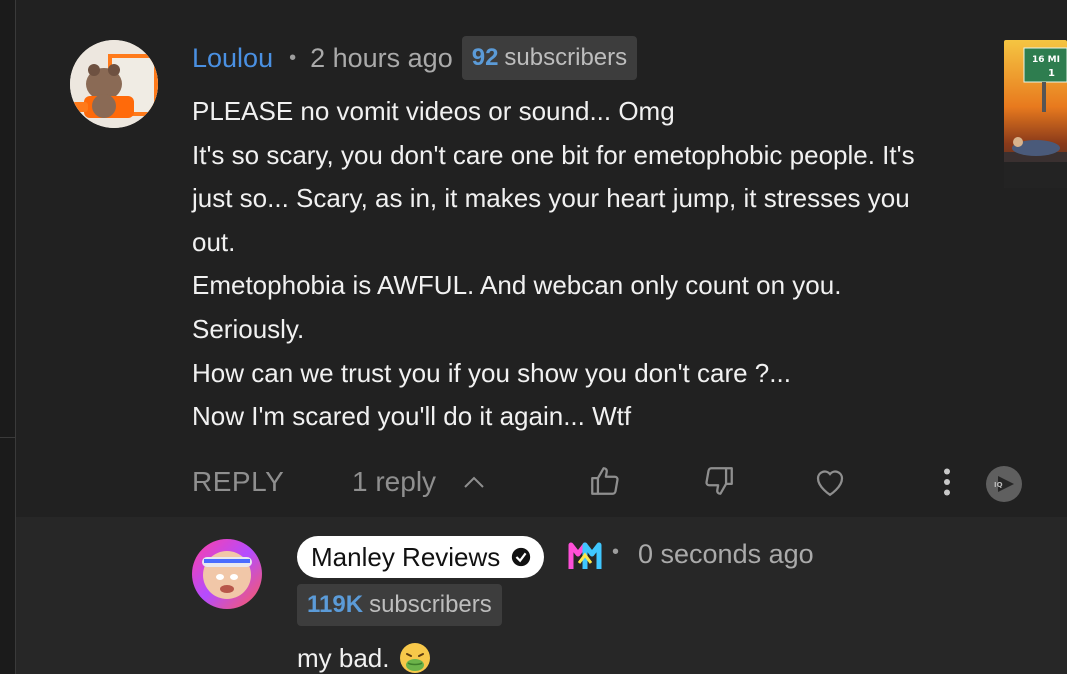 This screenshot has height=674, width=1067. I want to click on comment-line: PLEASE no vomit videos or sound... Omg, so click(433, 111).